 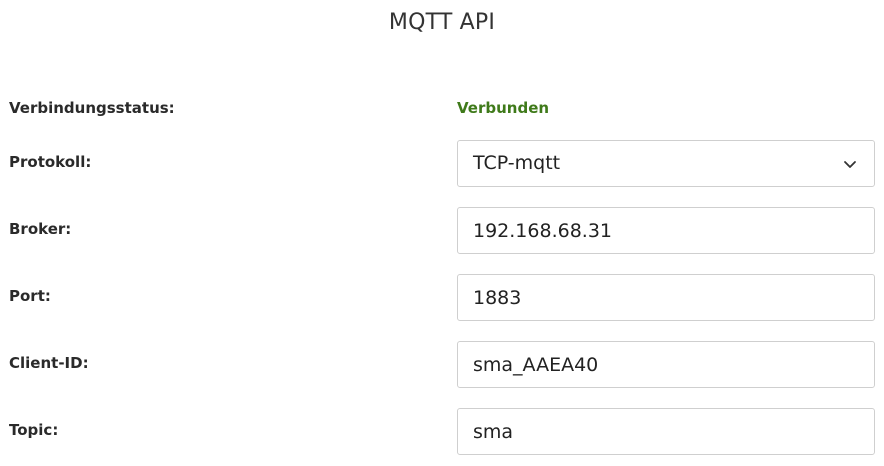 What do you see at coordinates (442, 22) in the screenshot?
I see `page-title: MQTT API` at bounding box center [442, 22].